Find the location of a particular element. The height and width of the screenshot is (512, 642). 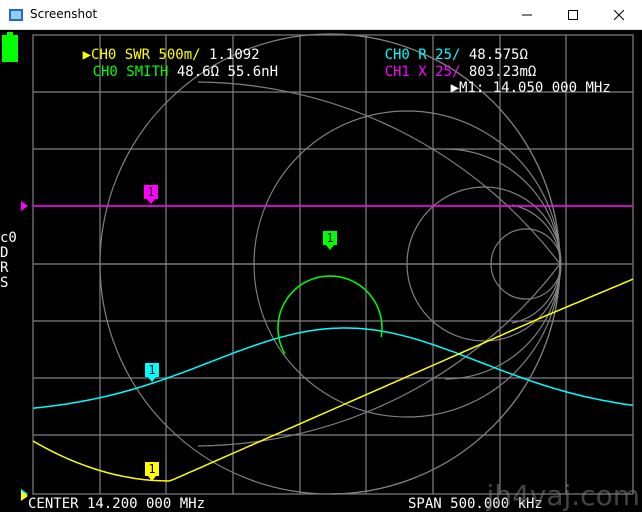

minimize-button is located at coordinates (527, 15).